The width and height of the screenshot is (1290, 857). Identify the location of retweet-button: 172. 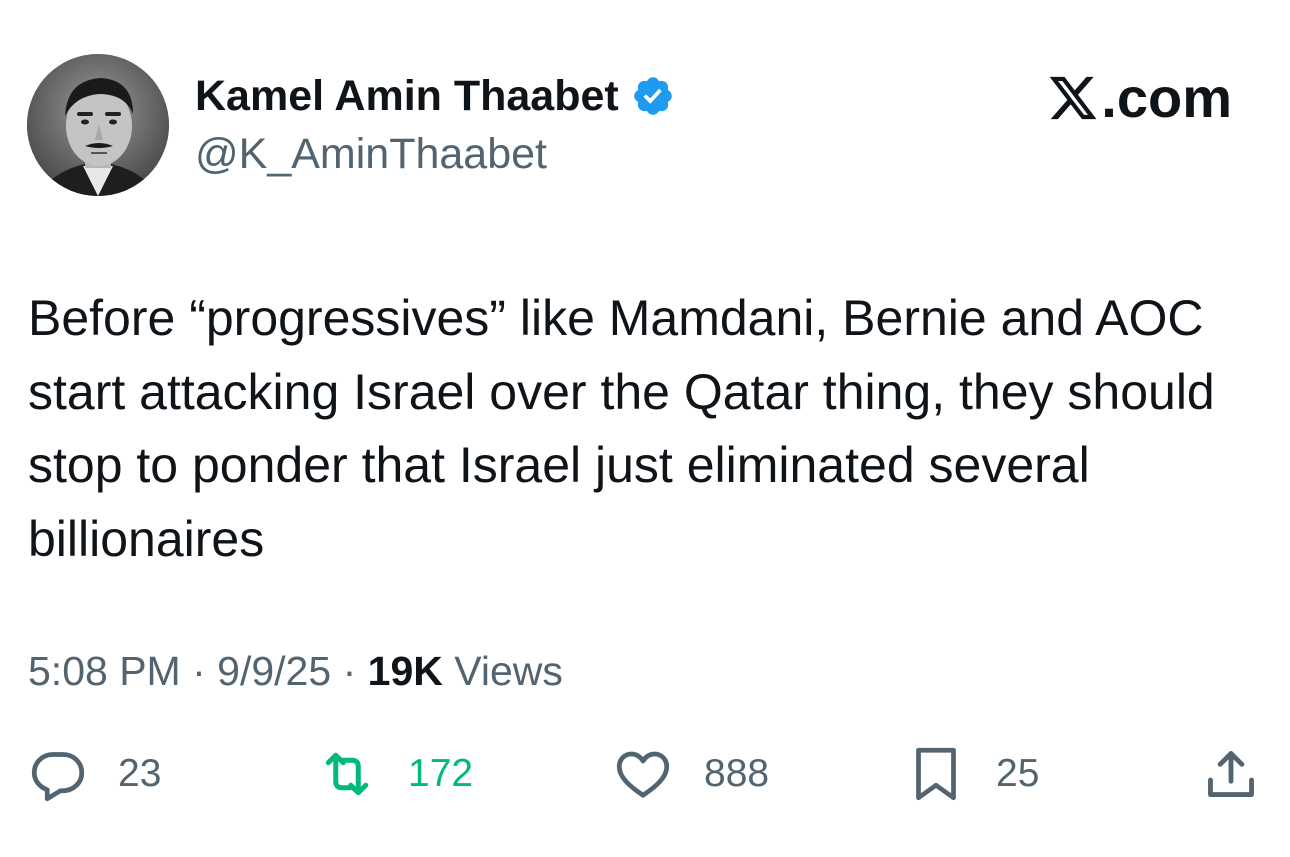
(394, 774).